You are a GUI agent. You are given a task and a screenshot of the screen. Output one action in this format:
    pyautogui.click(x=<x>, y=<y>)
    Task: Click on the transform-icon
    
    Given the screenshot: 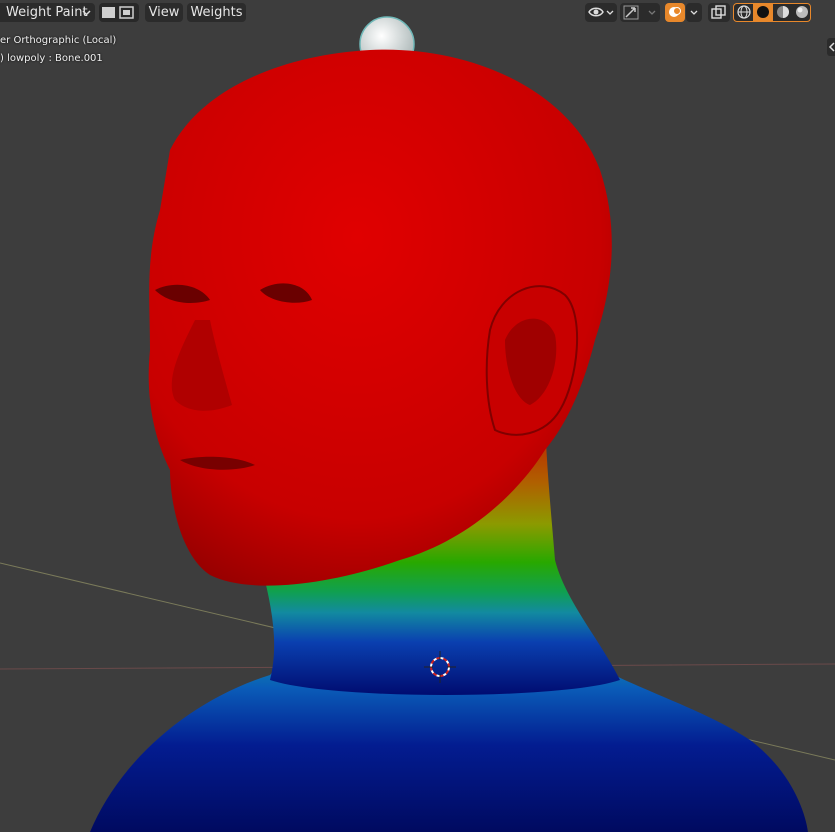 What is the action you would take?
    pyautogui.click(x=118, y=12)
    